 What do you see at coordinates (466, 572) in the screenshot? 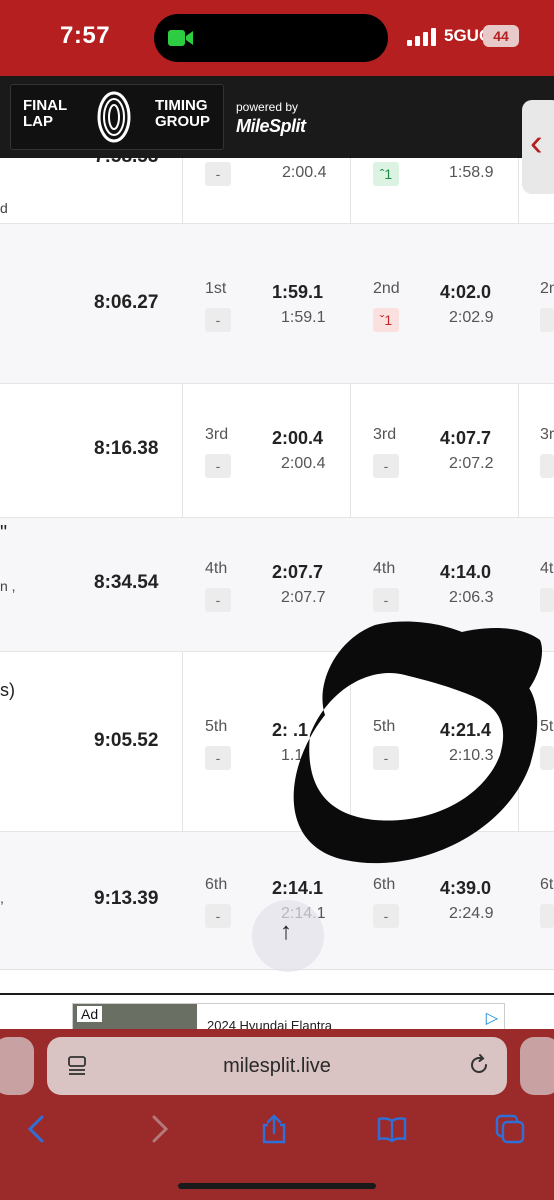
I see `split-time: 4:14.0` at bounding box center [466, 572].